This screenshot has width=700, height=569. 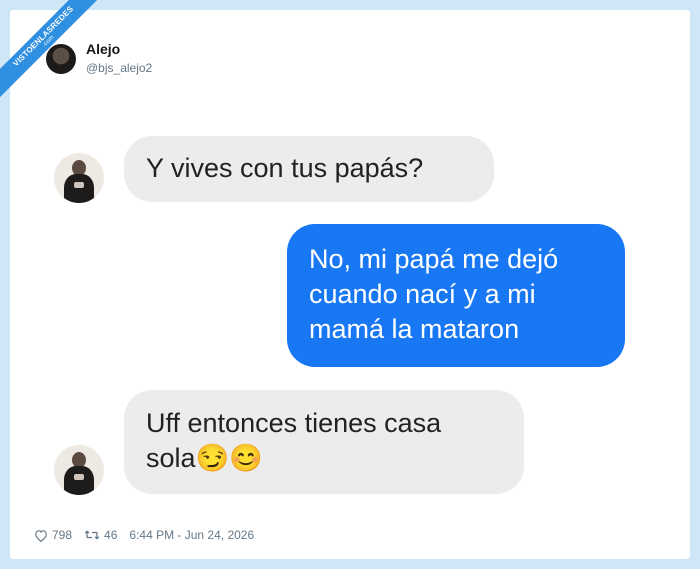 I want to click on incoming-message-bubble: Uff entonces tienes casa sola😏😊, so click(x=324, y=442).